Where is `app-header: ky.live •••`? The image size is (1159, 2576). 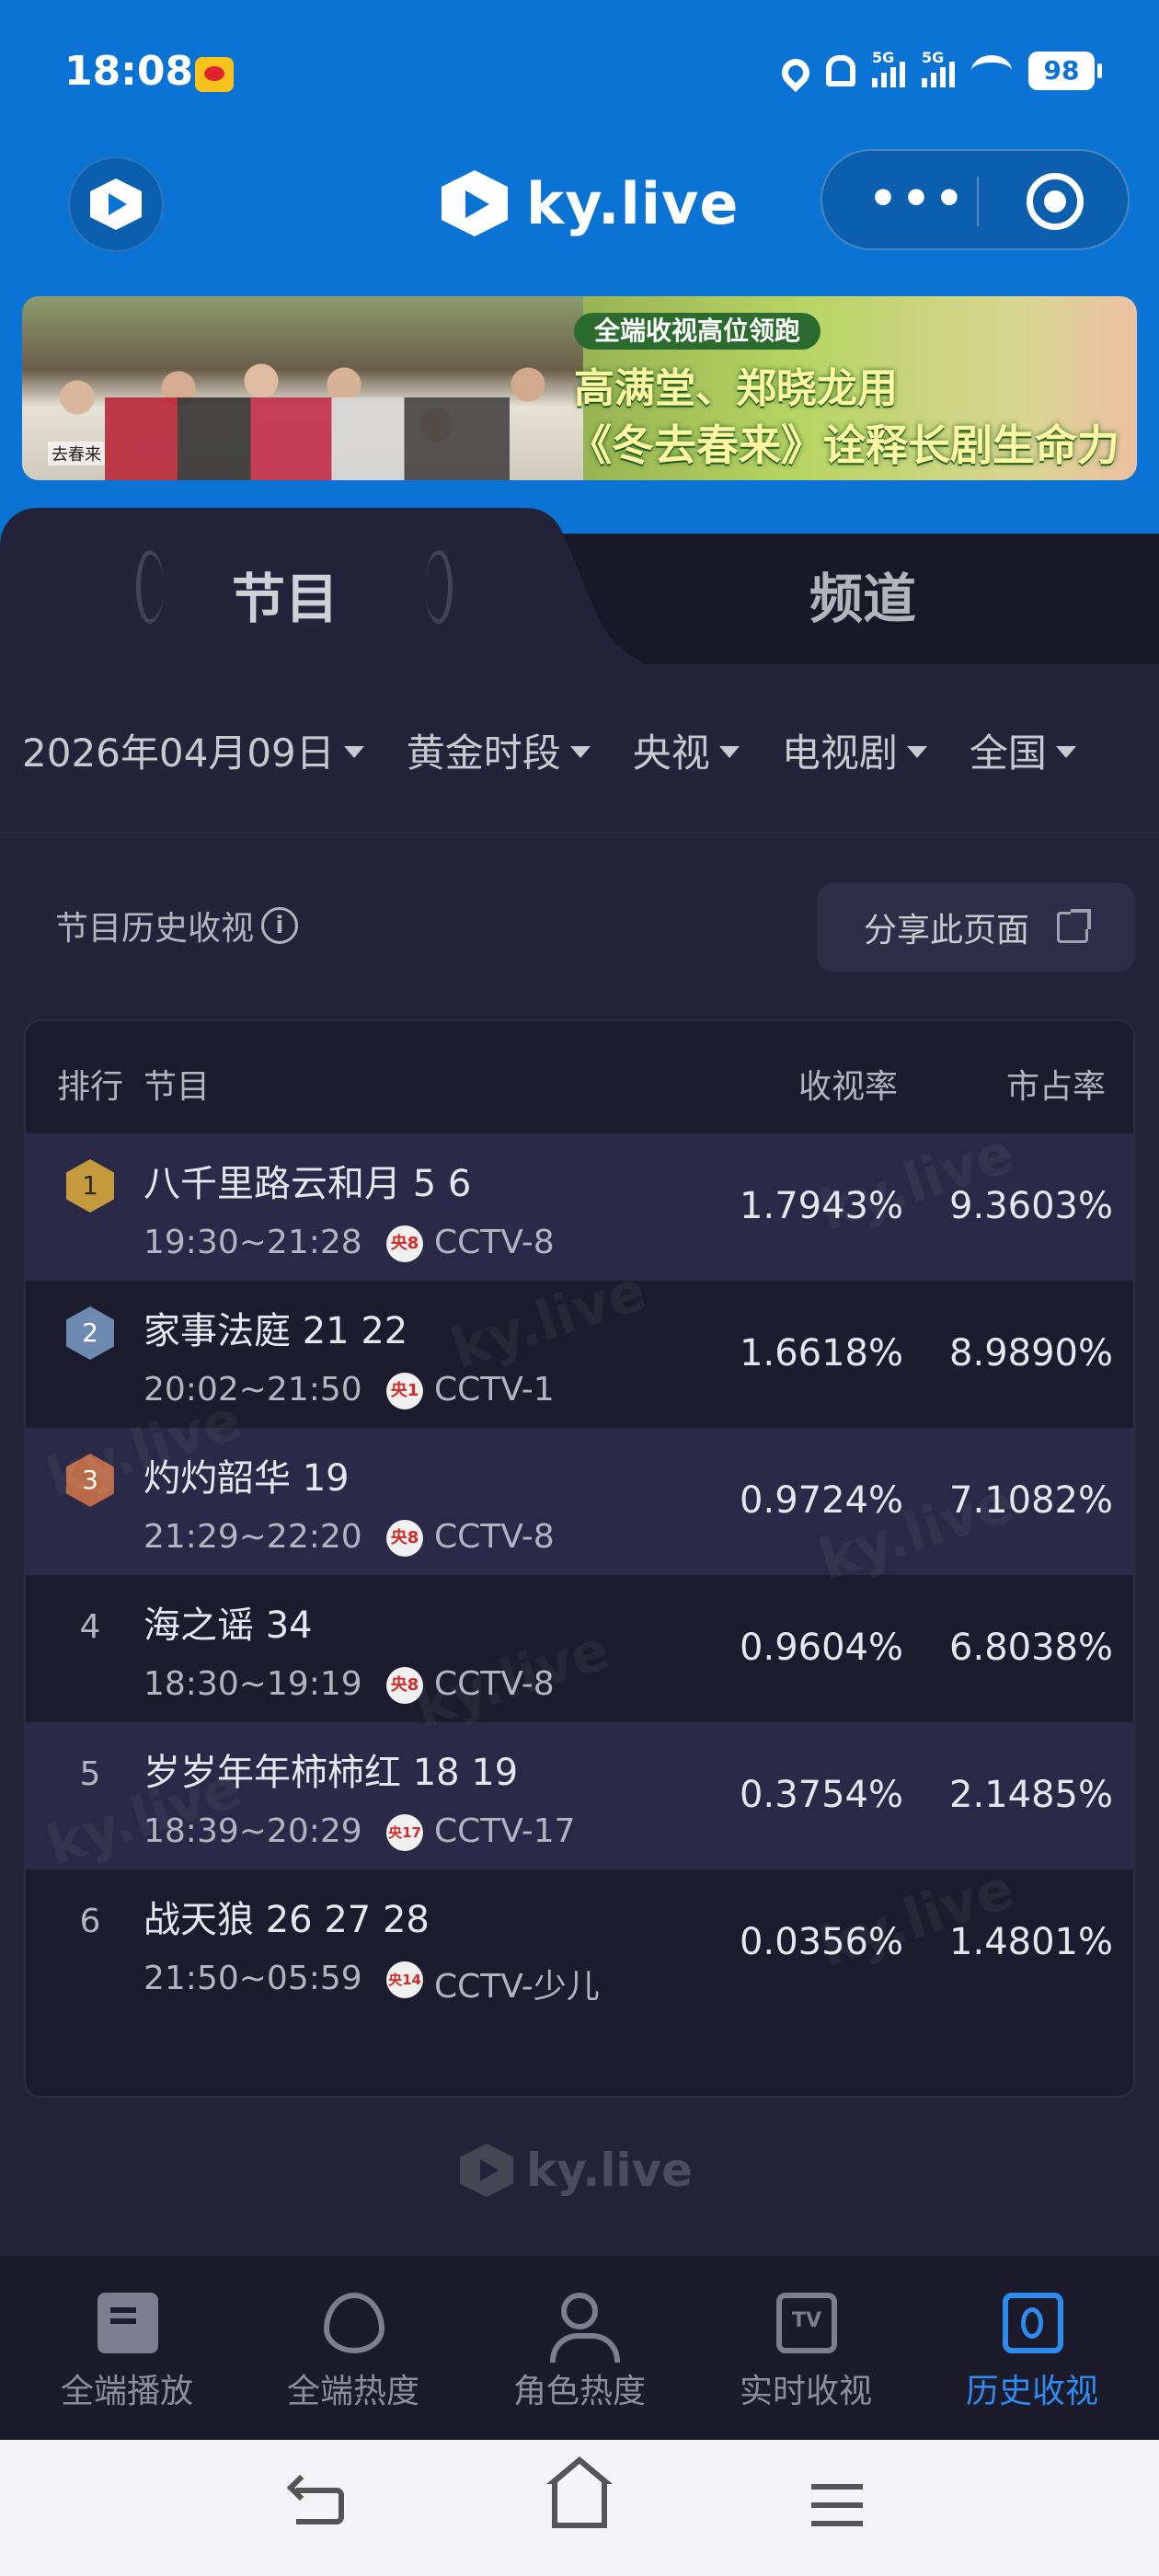
app-header: ky.live ••• is located at coordinates (579, 202).